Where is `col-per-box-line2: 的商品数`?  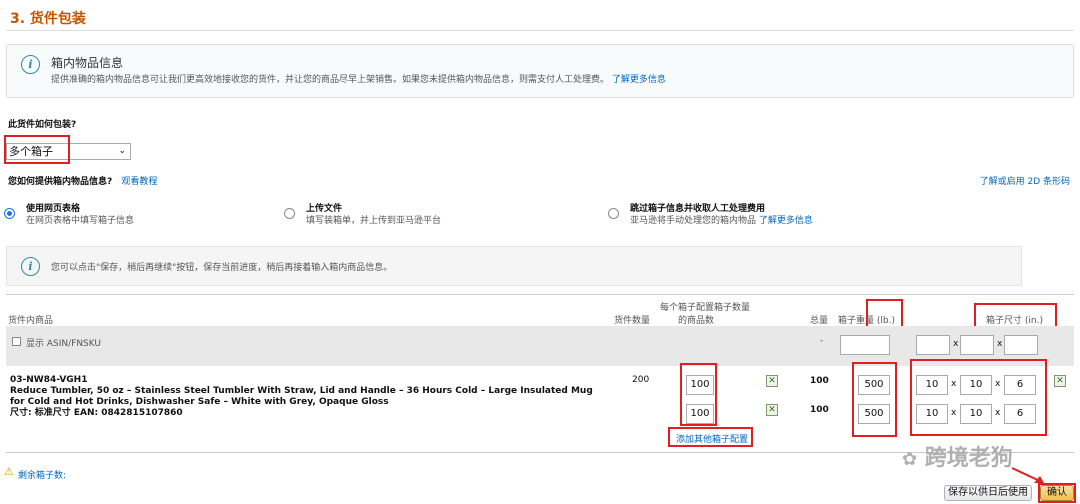 col-per-box-line2: 的商品数 is located at coordinates (696, 321).